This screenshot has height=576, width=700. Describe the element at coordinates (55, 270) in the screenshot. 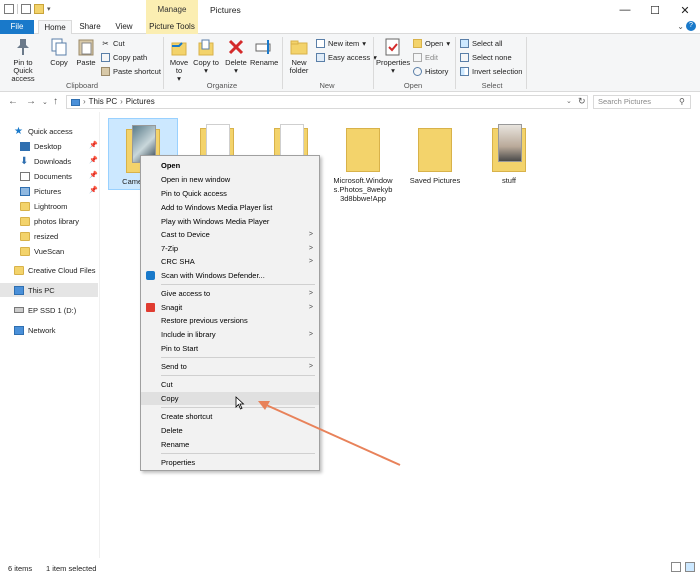

I see `sidebar-item-creative-cloud: Creative Cloud Files` at that location.